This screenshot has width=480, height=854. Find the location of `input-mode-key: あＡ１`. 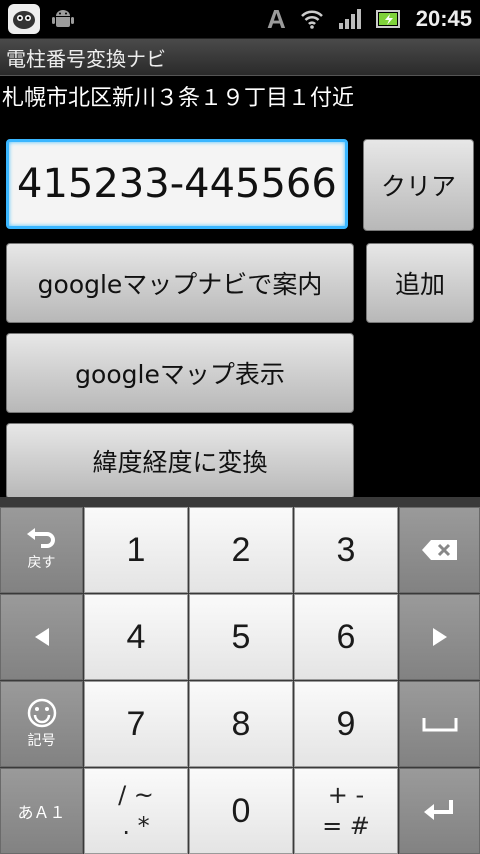

input-mode-key: あＡ１ is located at coordinates (41, 811).